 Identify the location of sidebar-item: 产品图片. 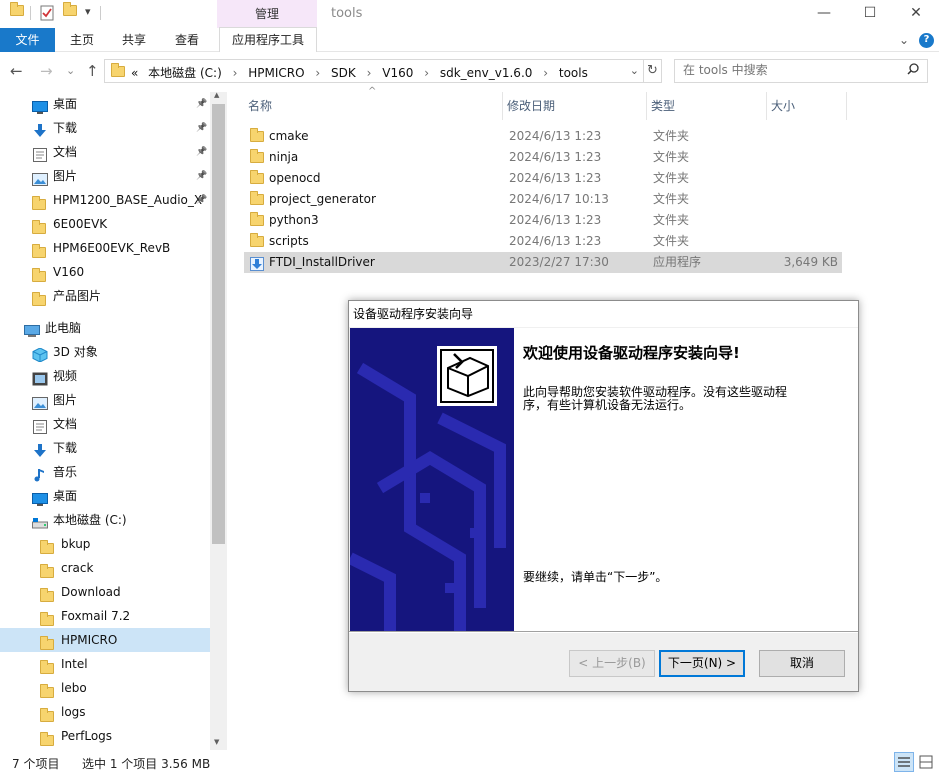
(105, 296).